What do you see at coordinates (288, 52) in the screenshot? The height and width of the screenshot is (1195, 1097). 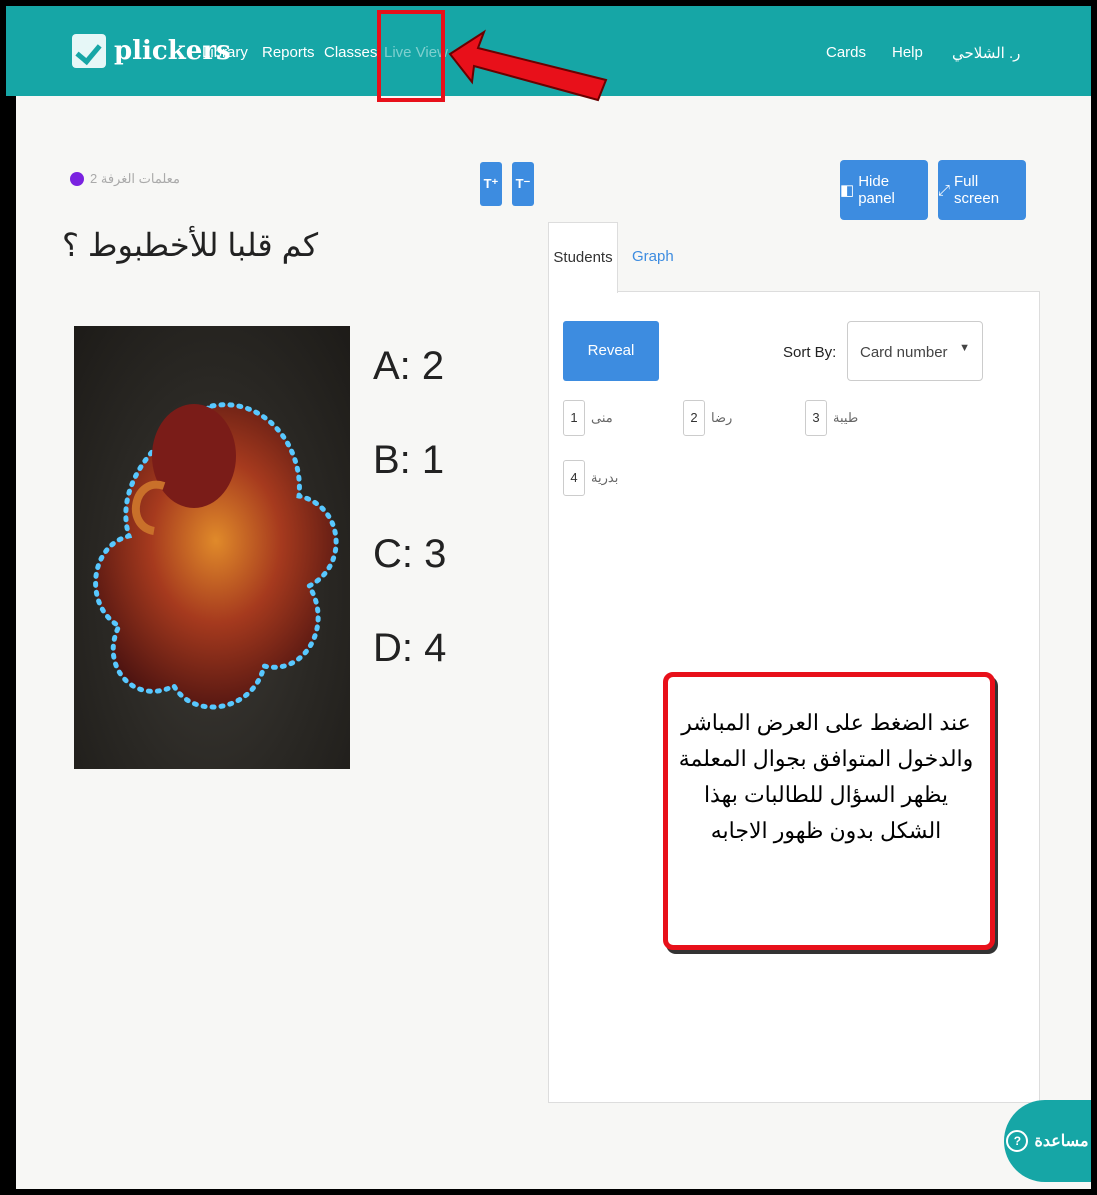 I see `nav-reports: Reports` at bounding box center [288, 52].